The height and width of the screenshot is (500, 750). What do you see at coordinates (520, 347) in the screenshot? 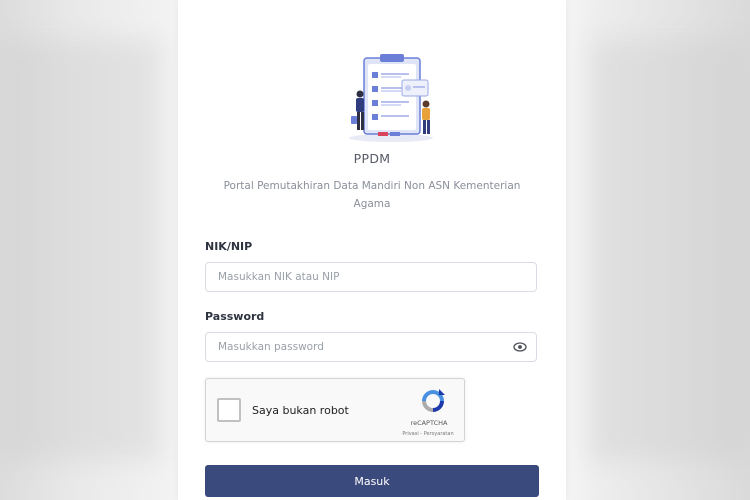
I see `eye-icon` at bounding box center [520, 347].